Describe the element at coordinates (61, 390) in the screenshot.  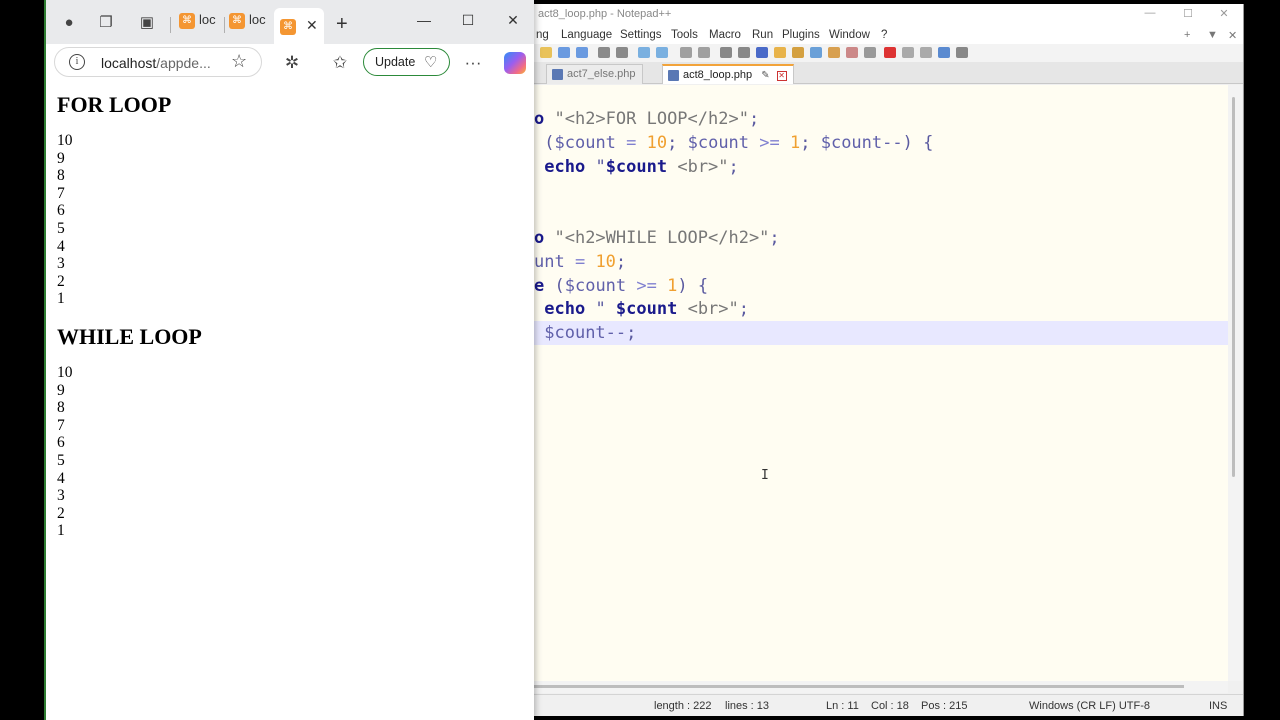
I see `output-line: 9` at that location.